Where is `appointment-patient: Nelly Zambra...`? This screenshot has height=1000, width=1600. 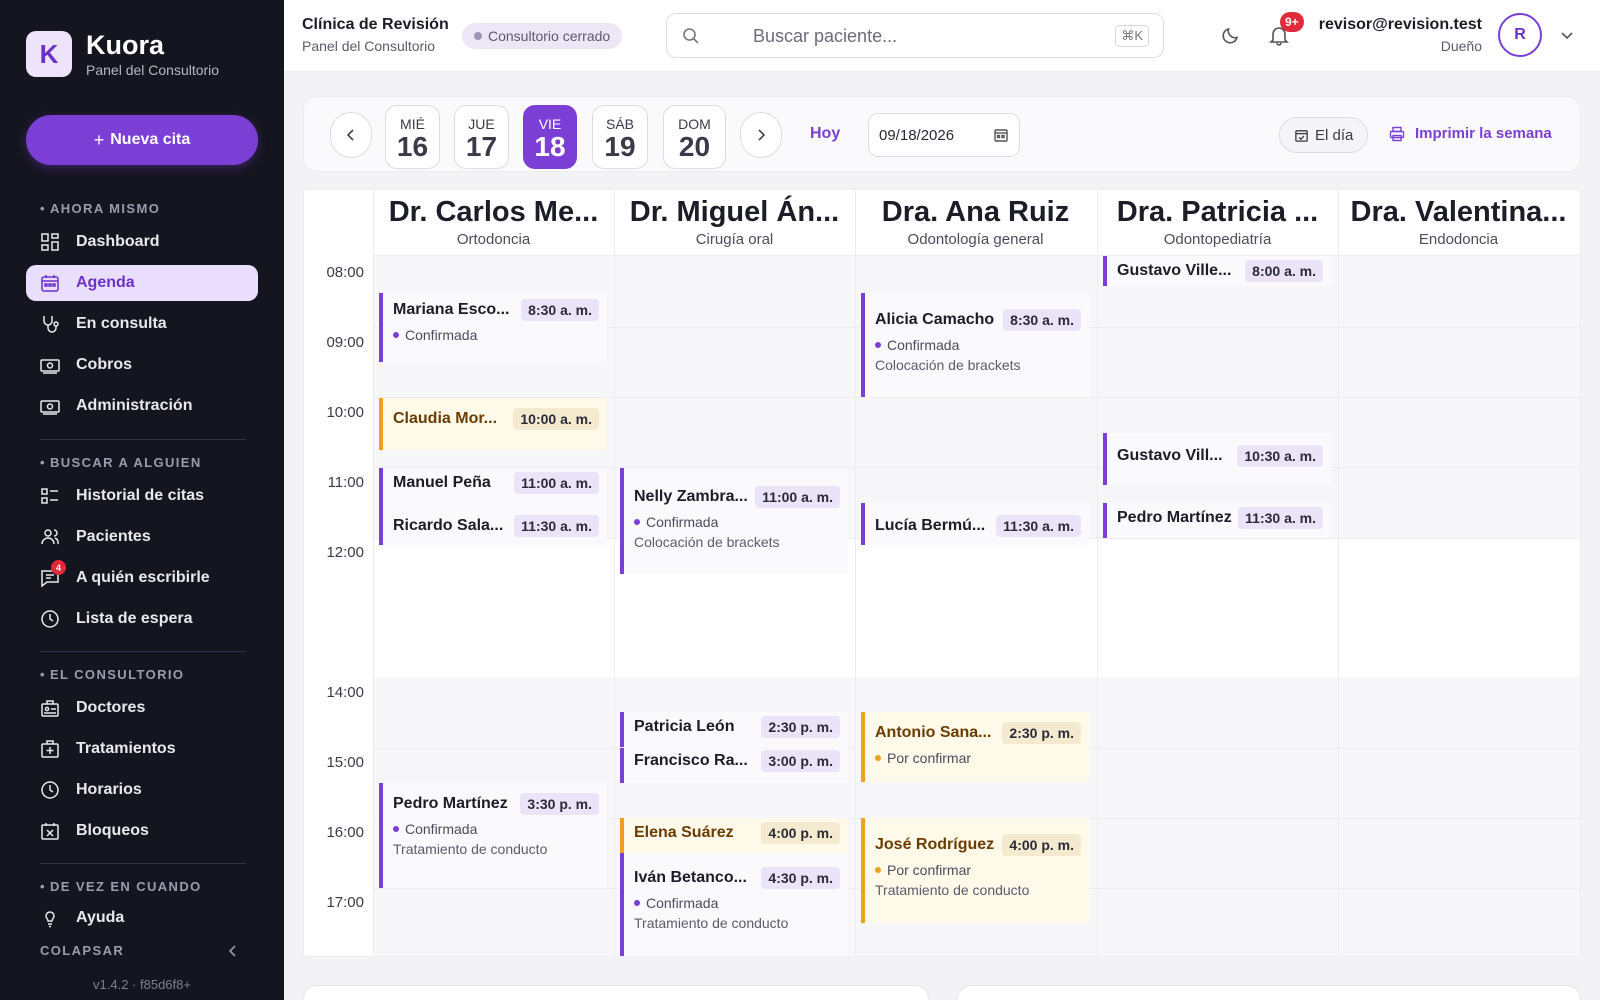
appointment-patient: Nelly Zambra... is located at coordinates (691, 496).